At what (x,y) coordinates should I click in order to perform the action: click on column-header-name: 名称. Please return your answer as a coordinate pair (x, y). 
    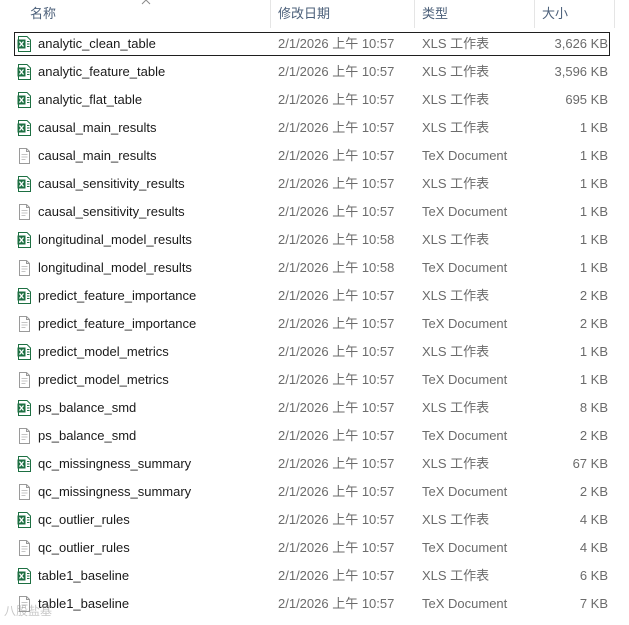
    Looking at the image, I should click on (43, 14).